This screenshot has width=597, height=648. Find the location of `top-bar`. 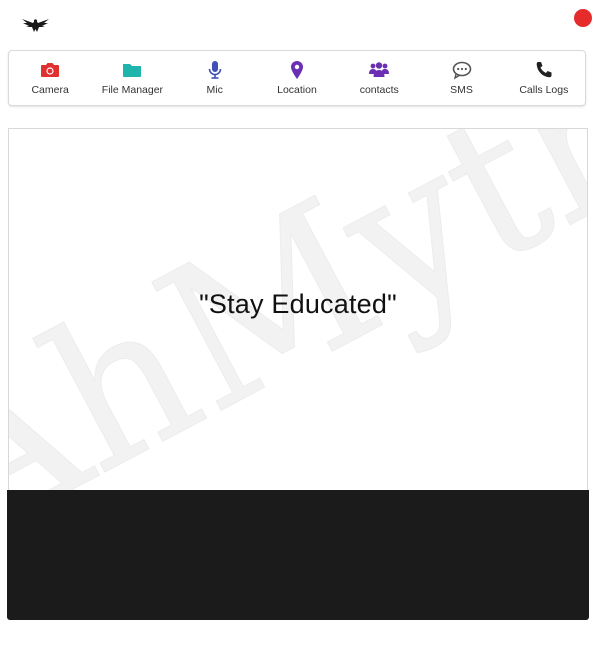

top-bar is located at coordinates (298, 25).